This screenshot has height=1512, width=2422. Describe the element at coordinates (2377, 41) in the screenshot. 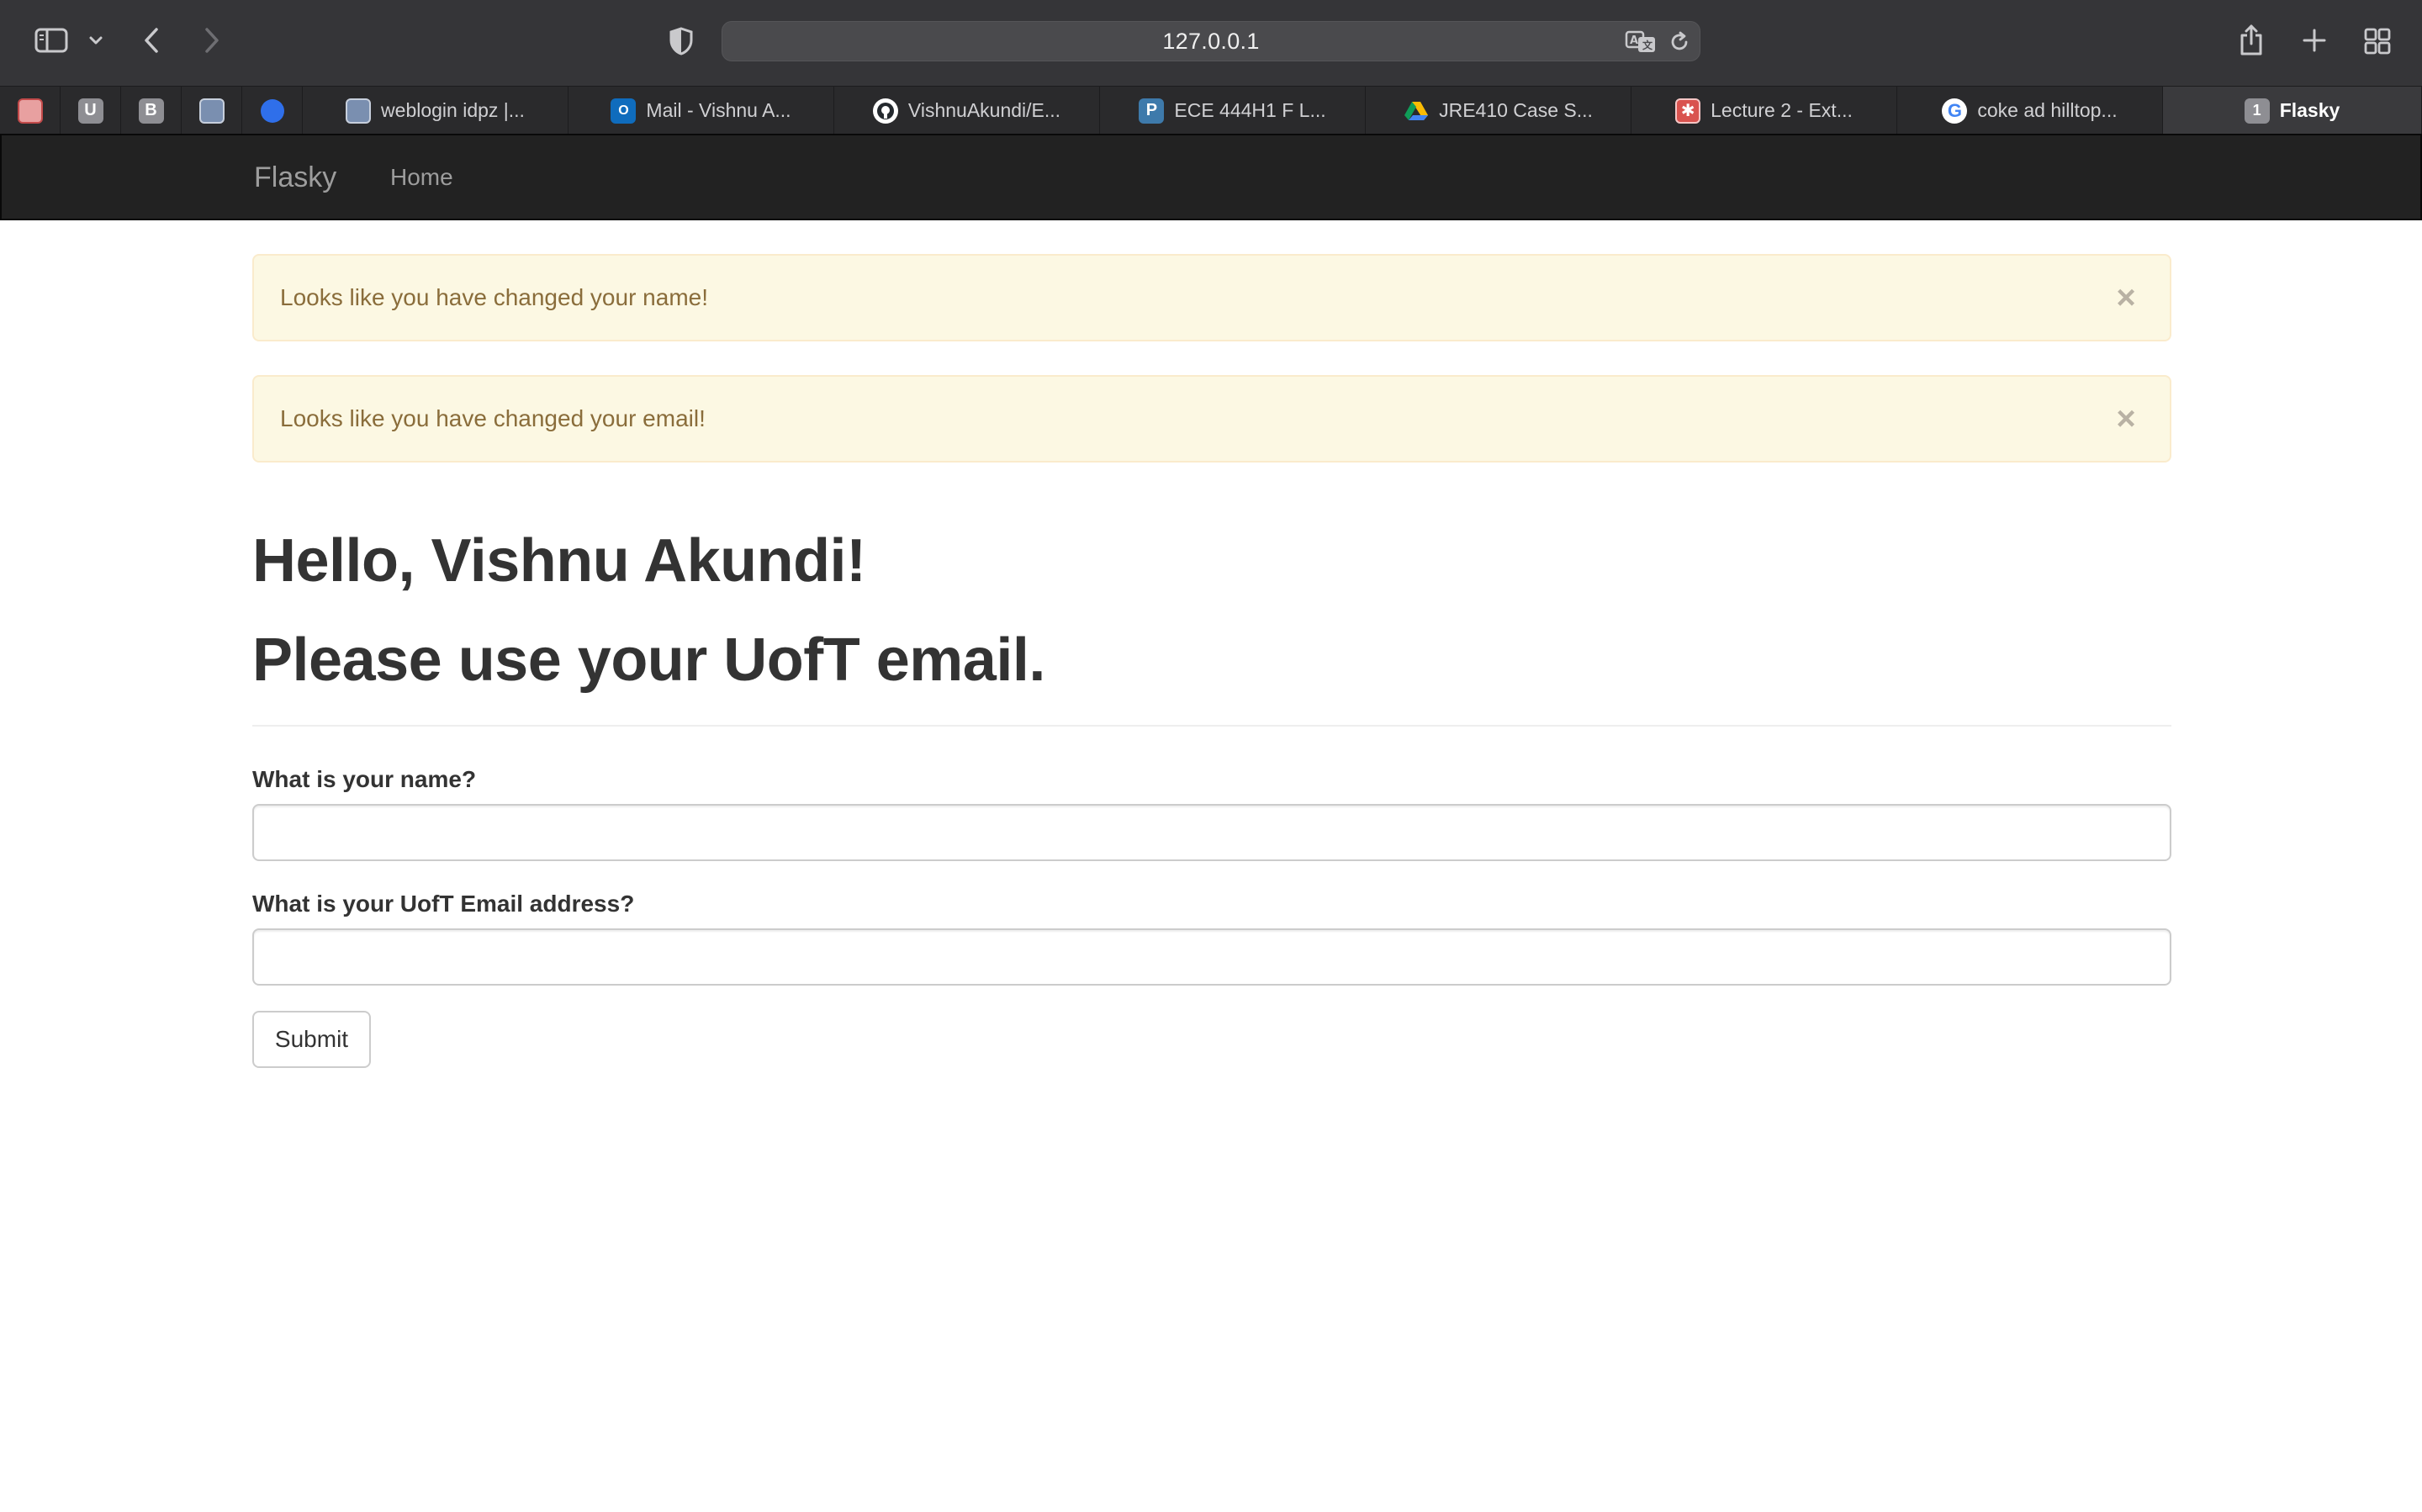

I see `tab-overview-icon` at that location.